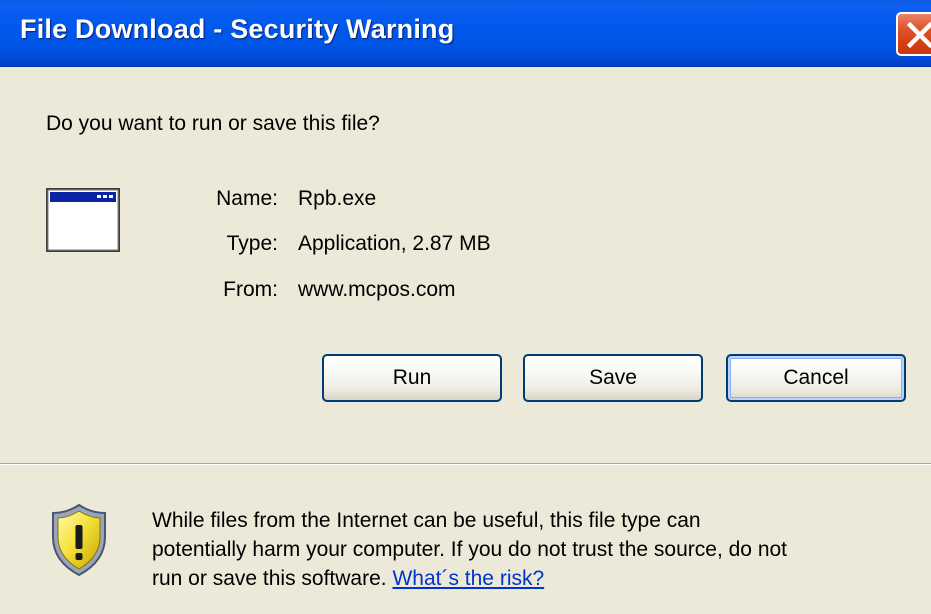 This screenshot has width=931, height=614. What do you see at coordinates (377, 289) in the screenshot?
I see `file-source-value: www.mcpos.com` at bounding box center [377, 289].